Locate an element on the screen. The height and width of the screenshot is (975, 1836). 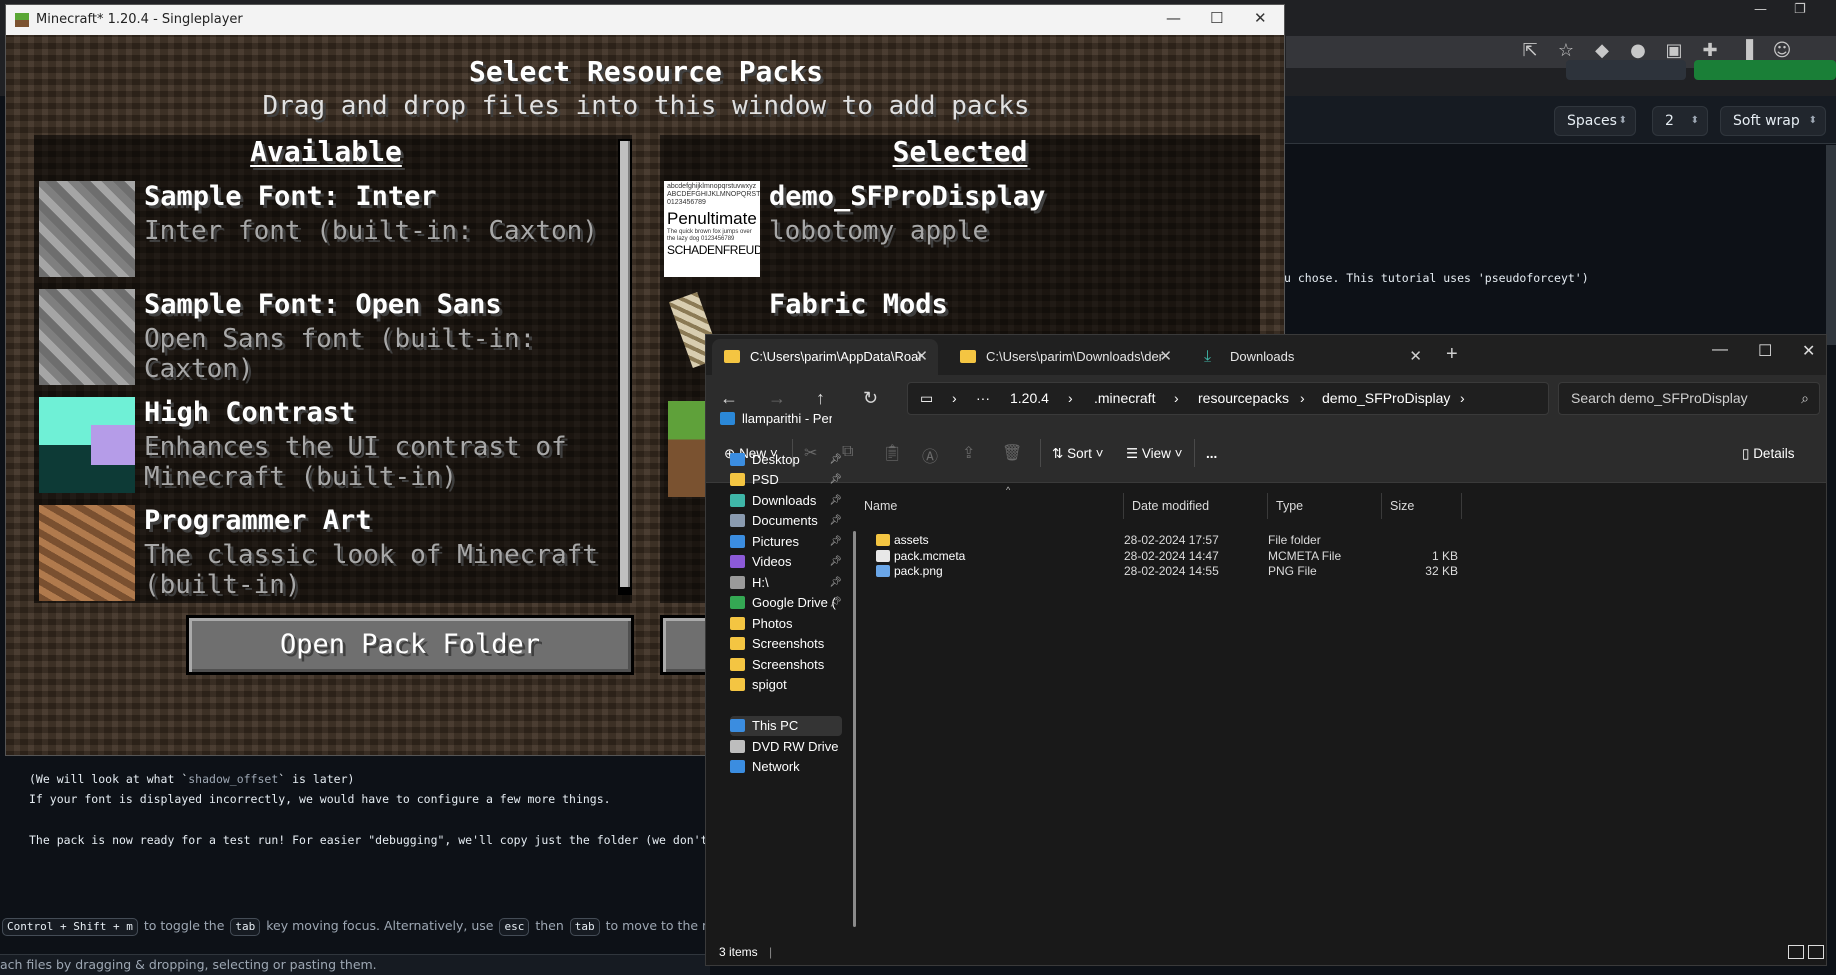
open-pack-folder-button: Open Pack Folder is located at coordinates (410, 645).